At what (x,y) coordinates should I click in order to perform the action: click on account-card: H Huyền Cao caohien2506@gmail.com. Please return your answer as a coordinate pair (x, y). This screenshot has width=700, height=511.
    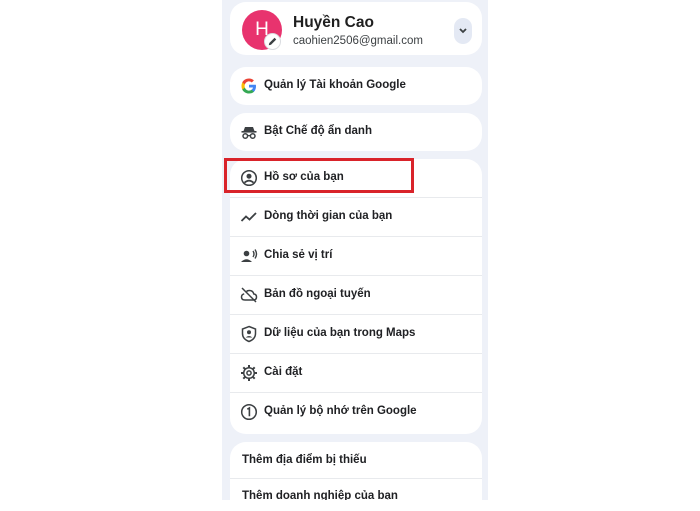
    Looking at the image, I should click on (356, 28).